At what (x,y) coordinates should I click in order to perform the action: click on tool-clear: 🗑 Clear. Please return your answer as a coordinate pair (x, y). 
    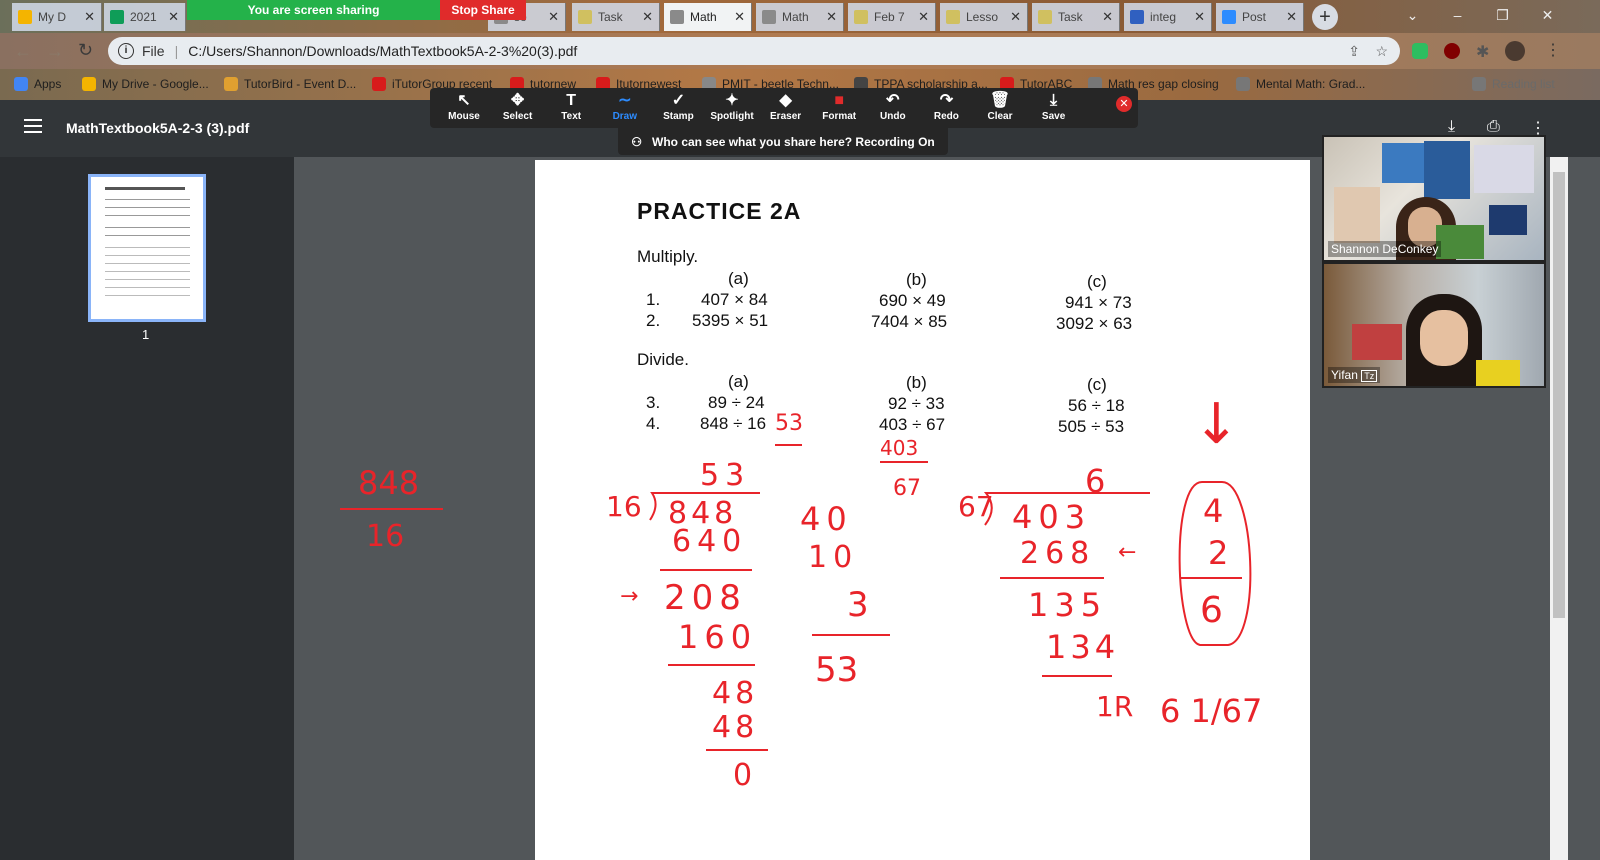
    Looking at the image, I should click on (1000, 109).